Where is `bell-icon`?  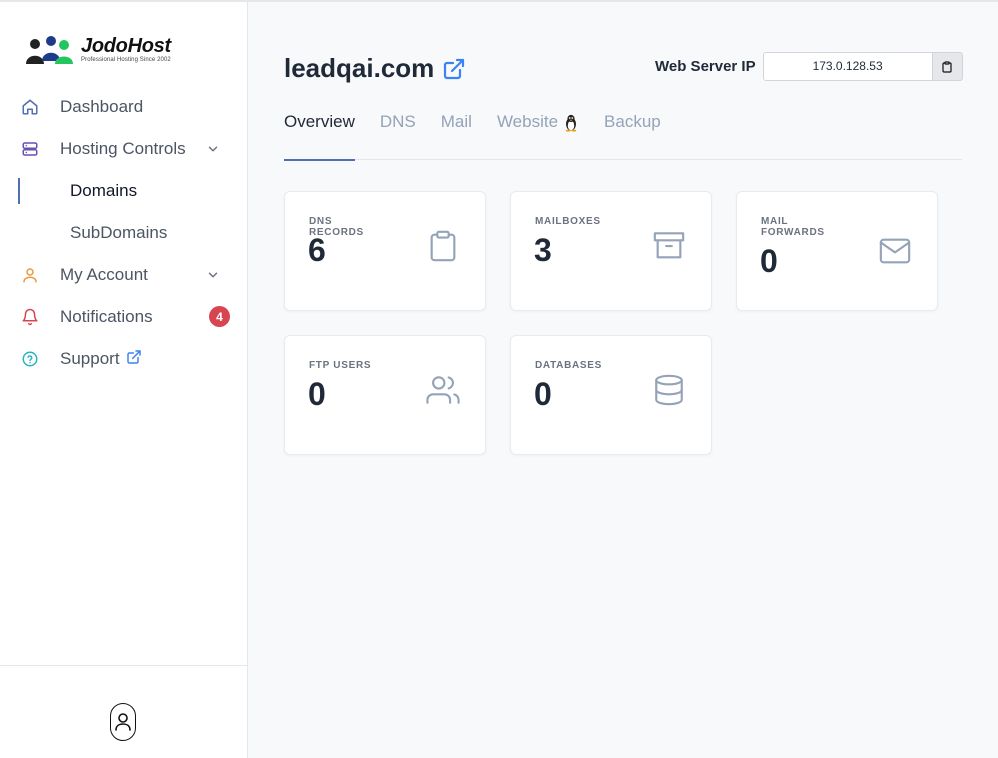 bell-icon is located at coordinates (30, 317).